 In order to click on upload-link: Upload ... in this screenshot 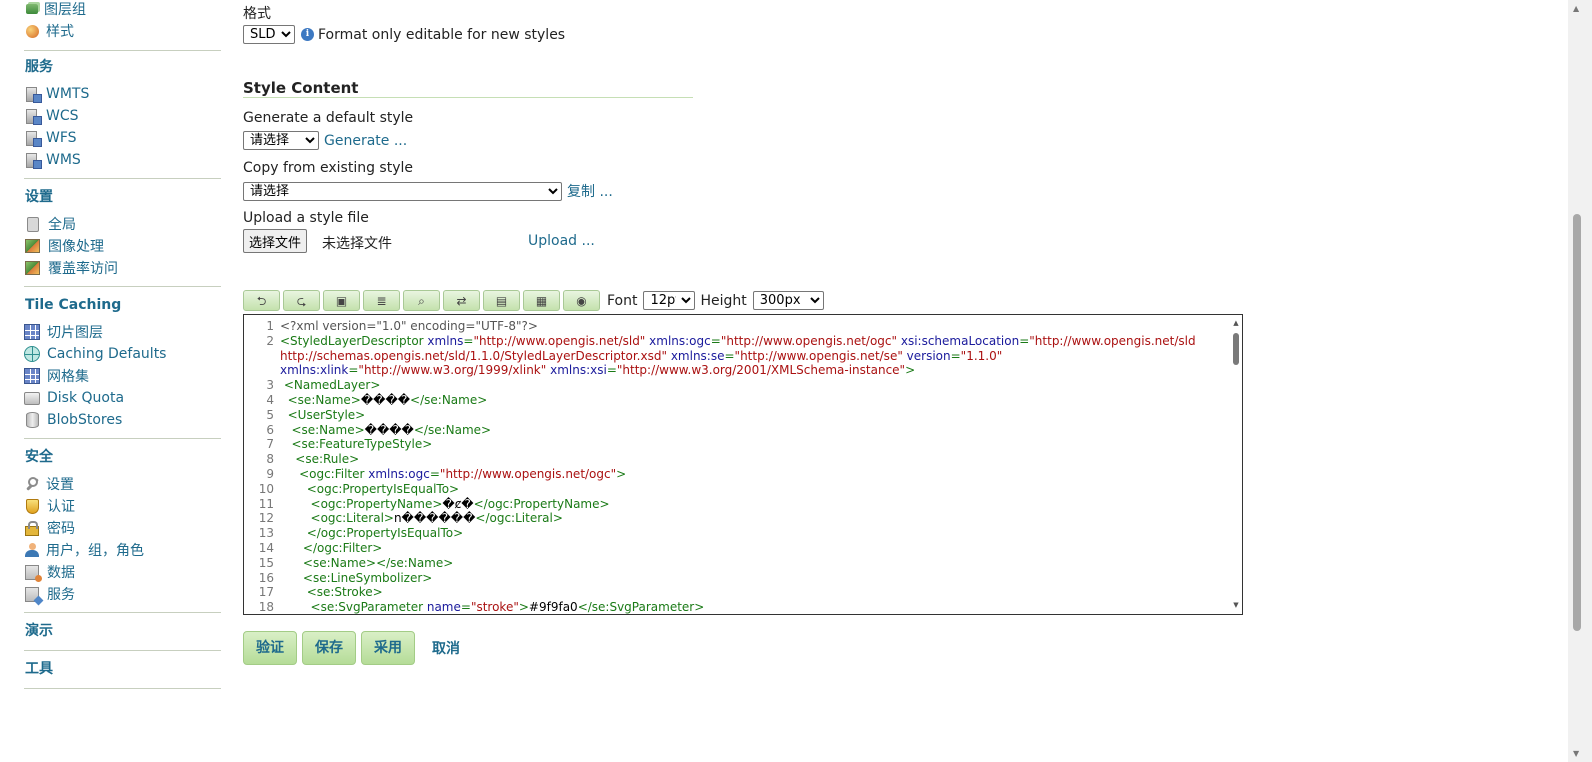, I will do `click(561, 241)`.